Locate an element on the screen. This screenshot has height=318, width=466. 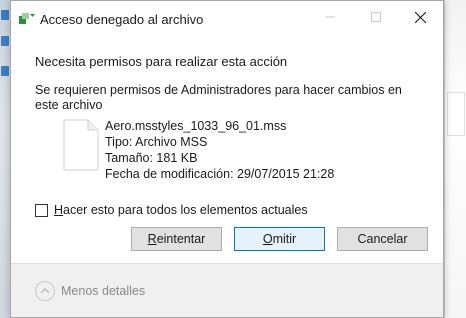
cancel-button: Cancelar is located at coordinates (382, 239).